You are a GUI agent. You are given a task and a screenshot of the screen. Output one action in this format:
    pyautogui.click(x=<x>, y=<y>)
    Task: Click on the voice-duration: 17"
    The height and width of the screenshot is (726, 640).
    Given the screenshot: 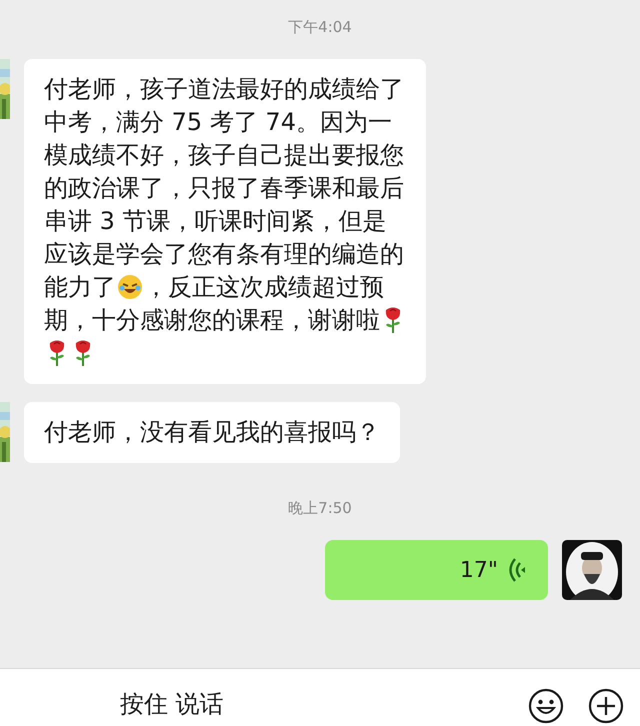 What is the action you would take?
    pyautogui.click(x=479, y=570)
    